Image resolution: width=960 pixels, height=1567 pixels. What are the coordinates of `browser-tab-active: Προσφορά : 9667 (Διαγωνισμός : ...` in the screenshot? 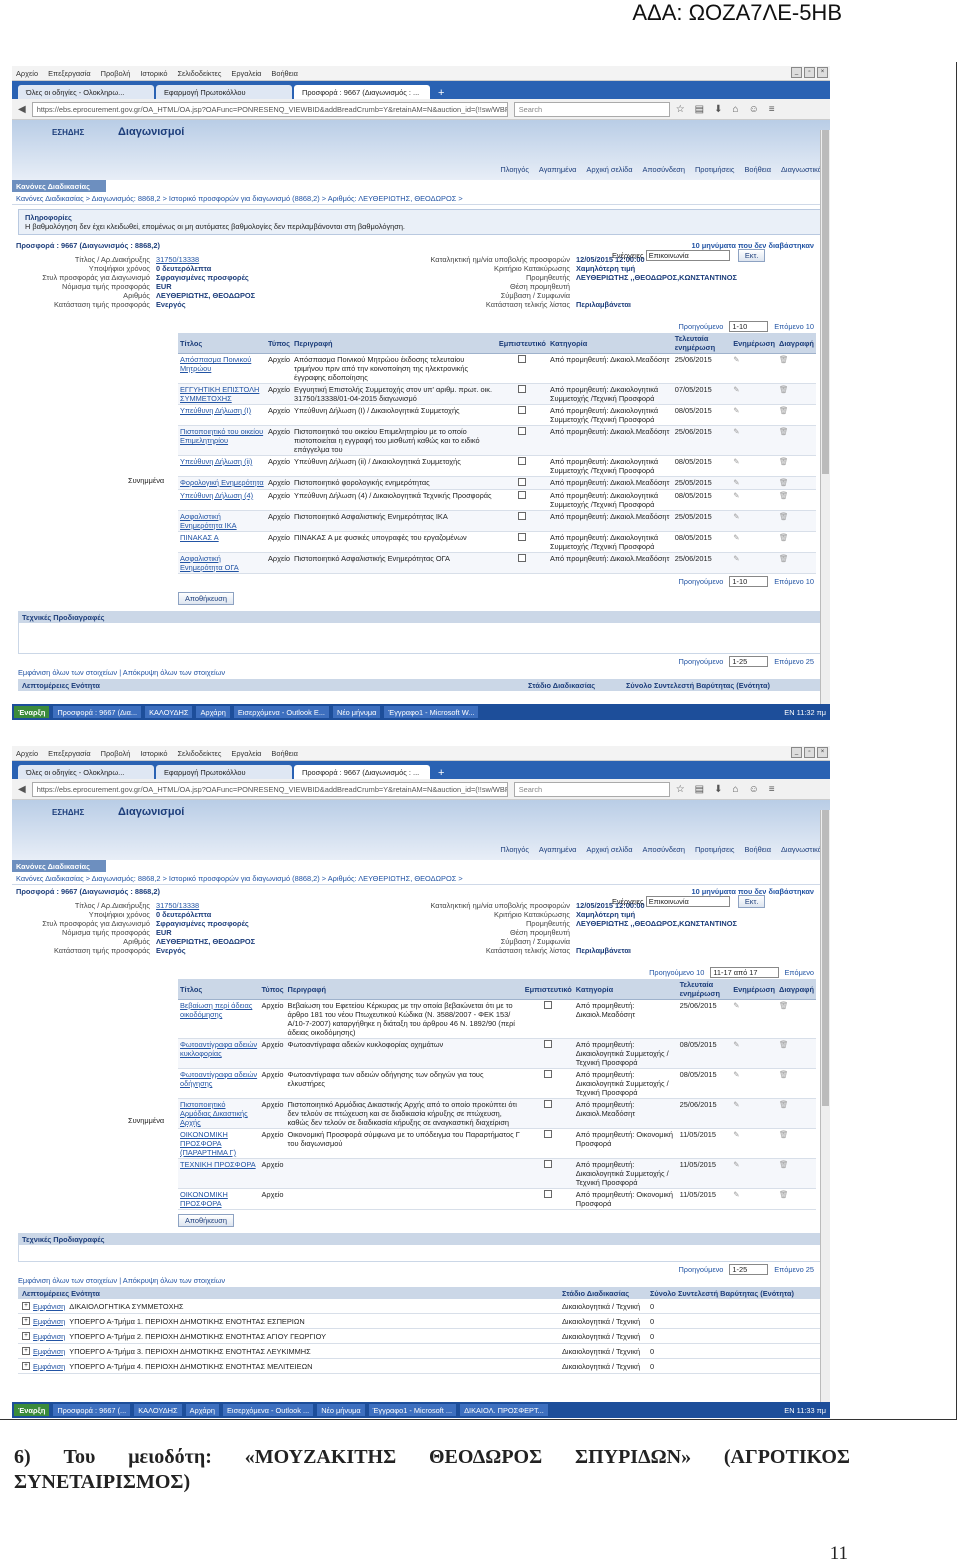 It's located at (362, 92).